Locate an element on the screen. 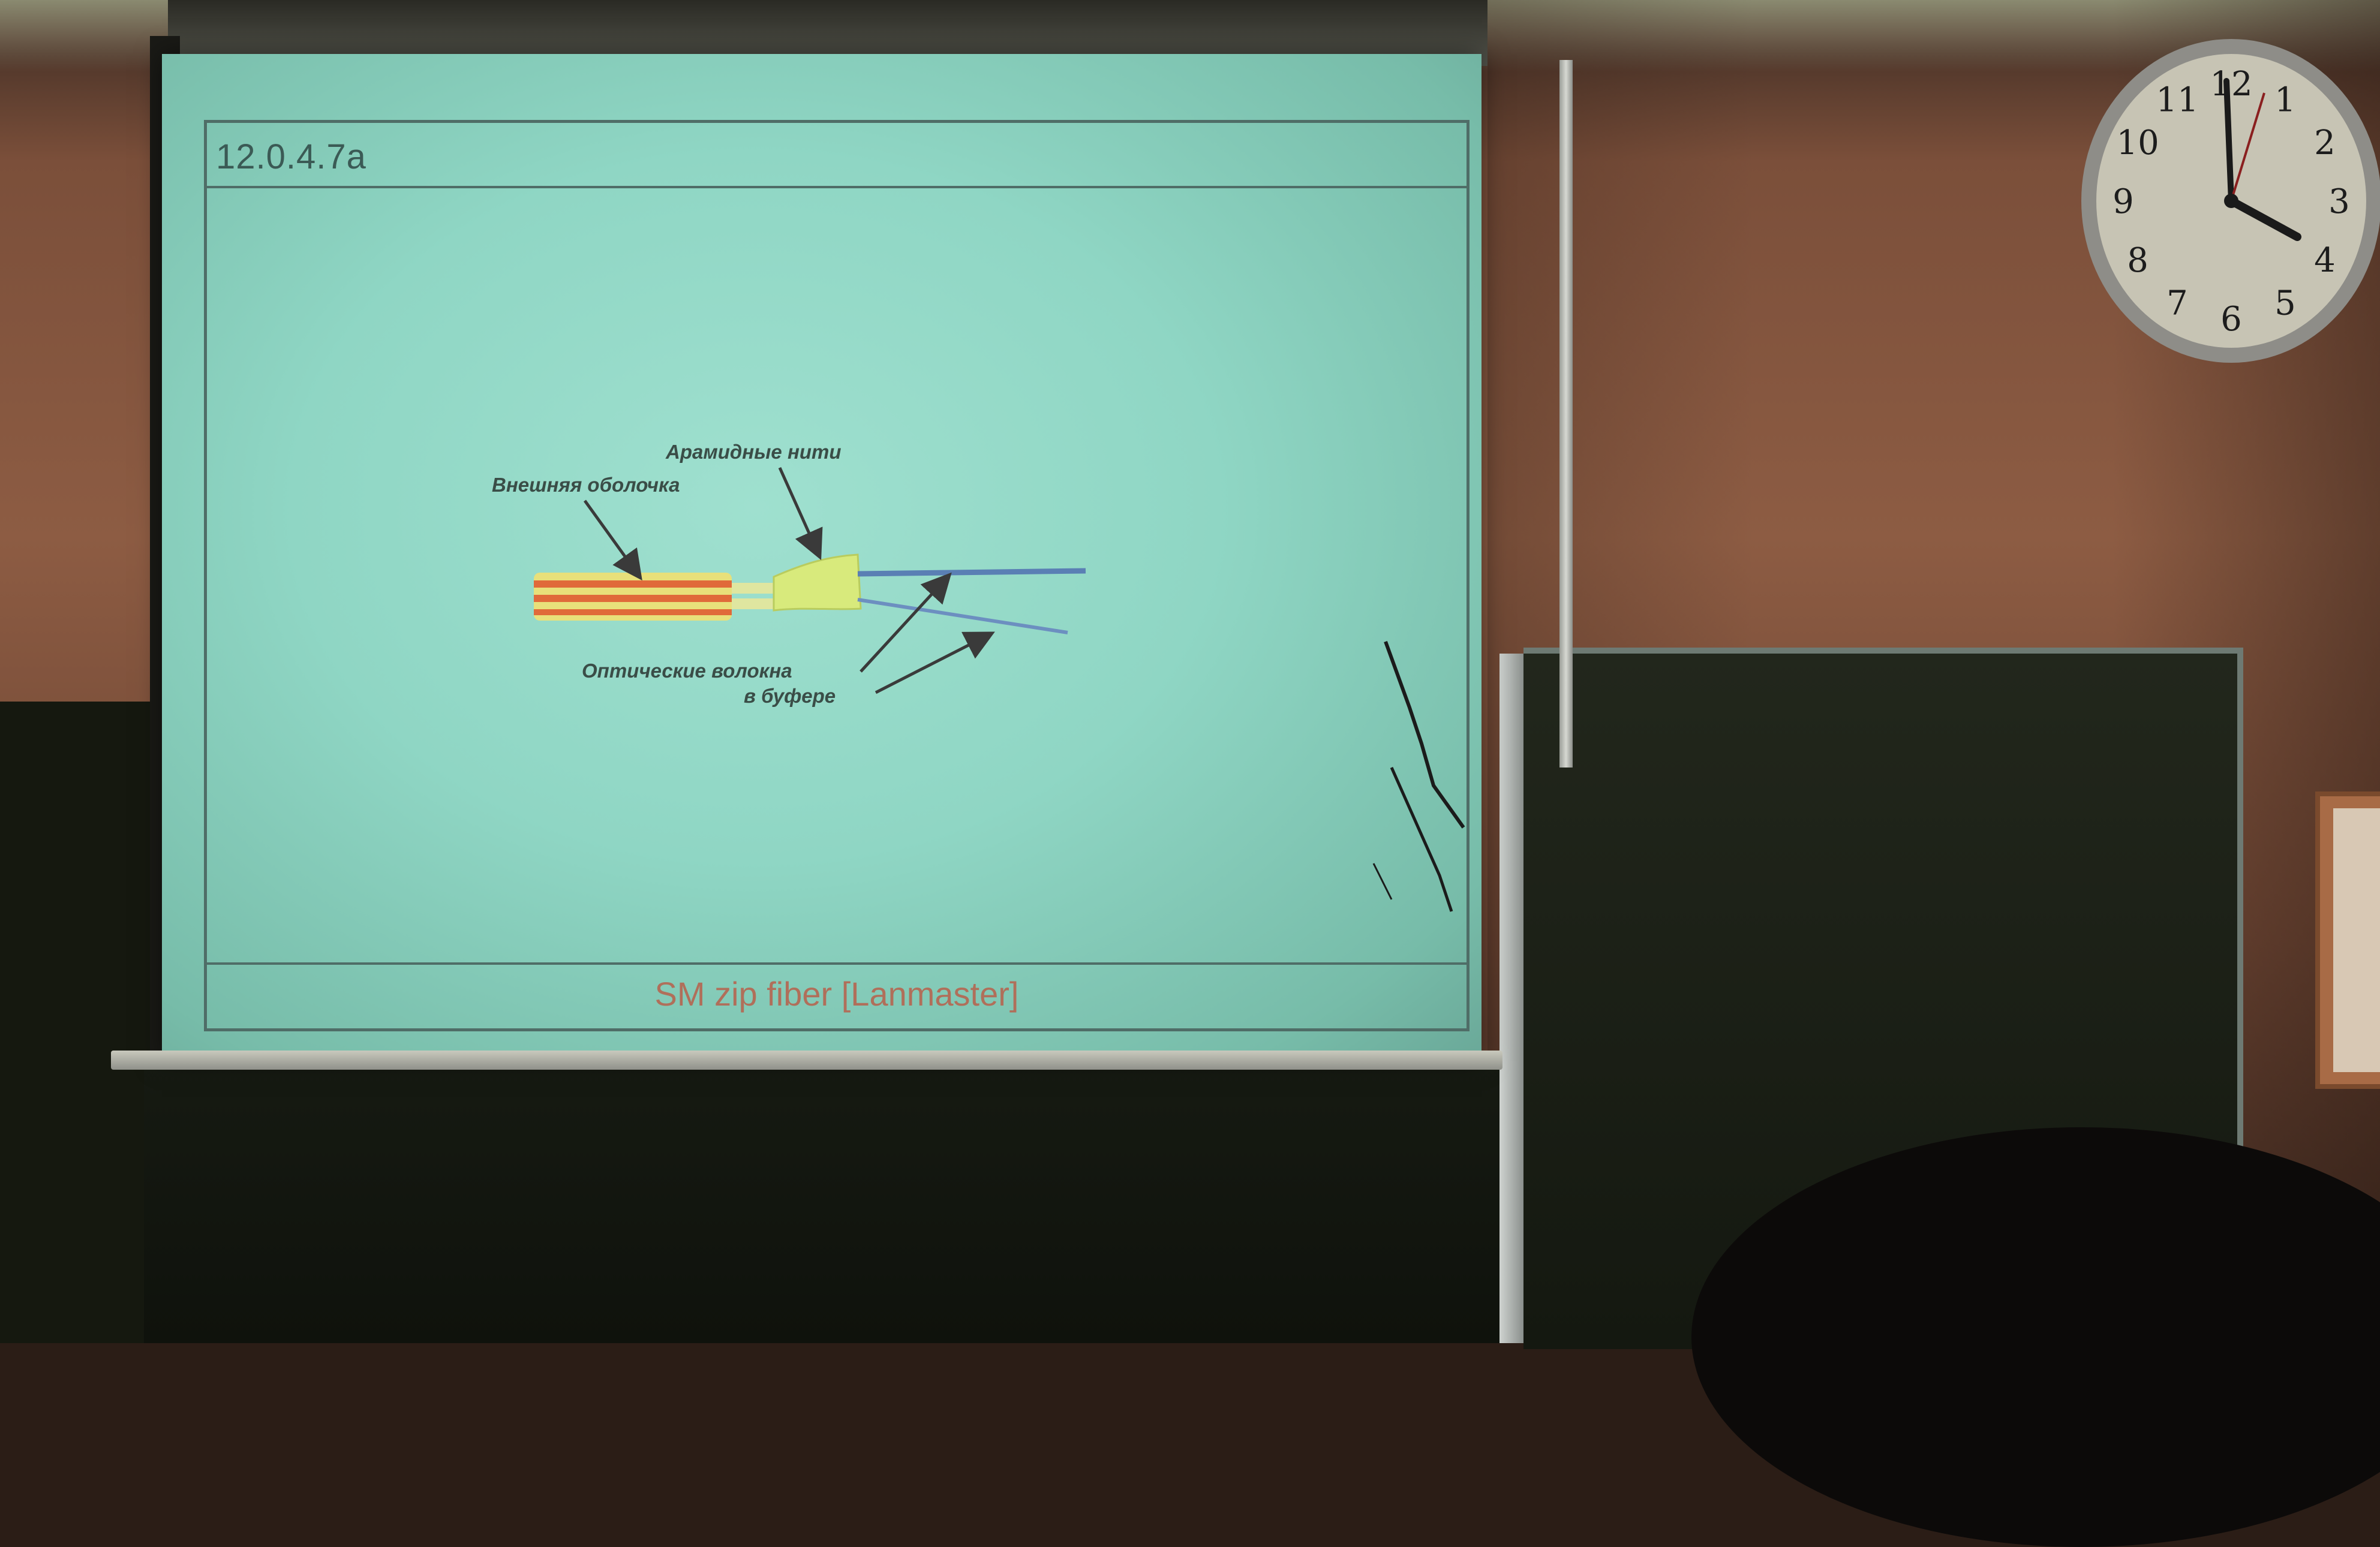  aramid-yarn is located at coordinates (818, 583).